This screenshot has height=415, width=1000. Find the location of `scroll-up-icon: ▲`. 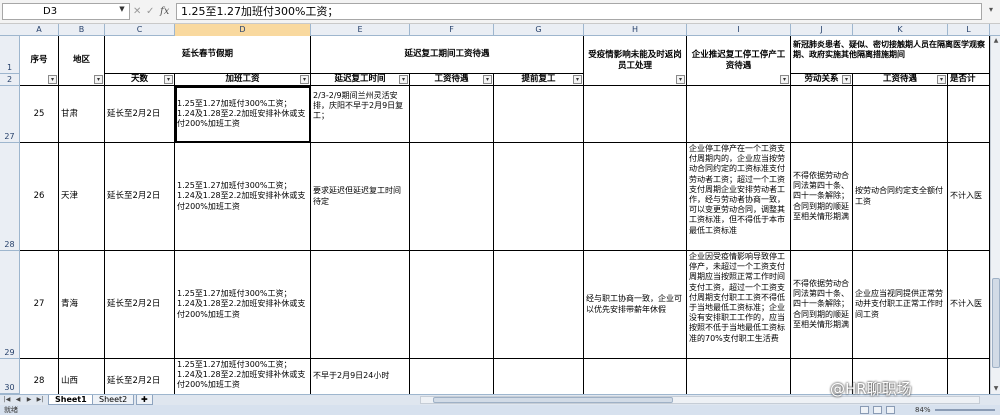

scroll-up-icon: ▲ is located at coordinates (995, 41).